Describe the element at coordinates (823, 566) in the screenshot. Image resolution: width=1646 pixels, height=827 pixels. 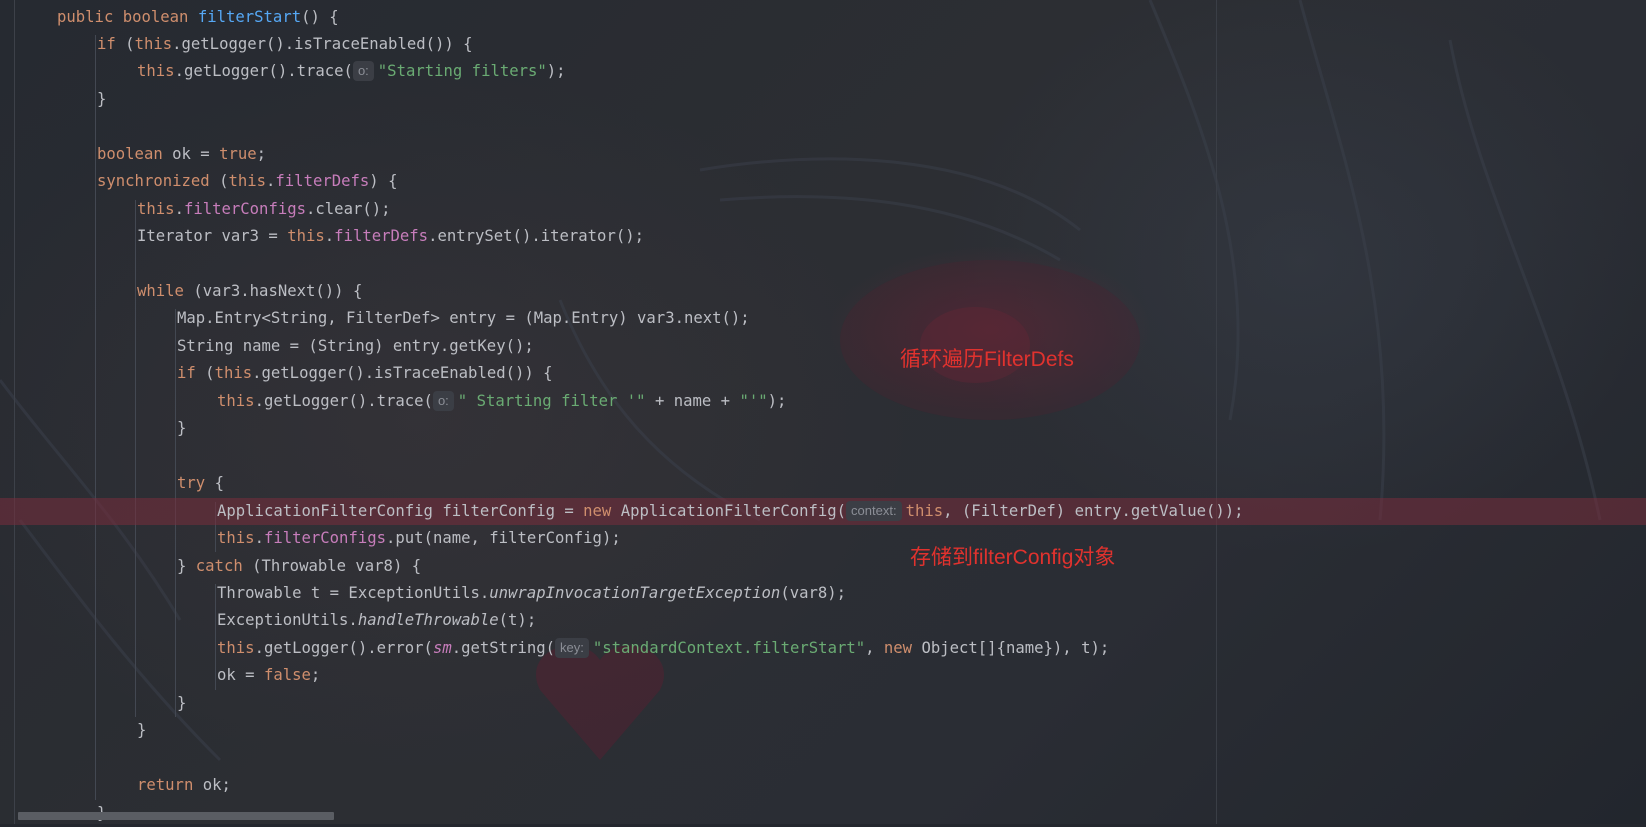
I see `code-line: } catch (Throwable var8) {` at that location.